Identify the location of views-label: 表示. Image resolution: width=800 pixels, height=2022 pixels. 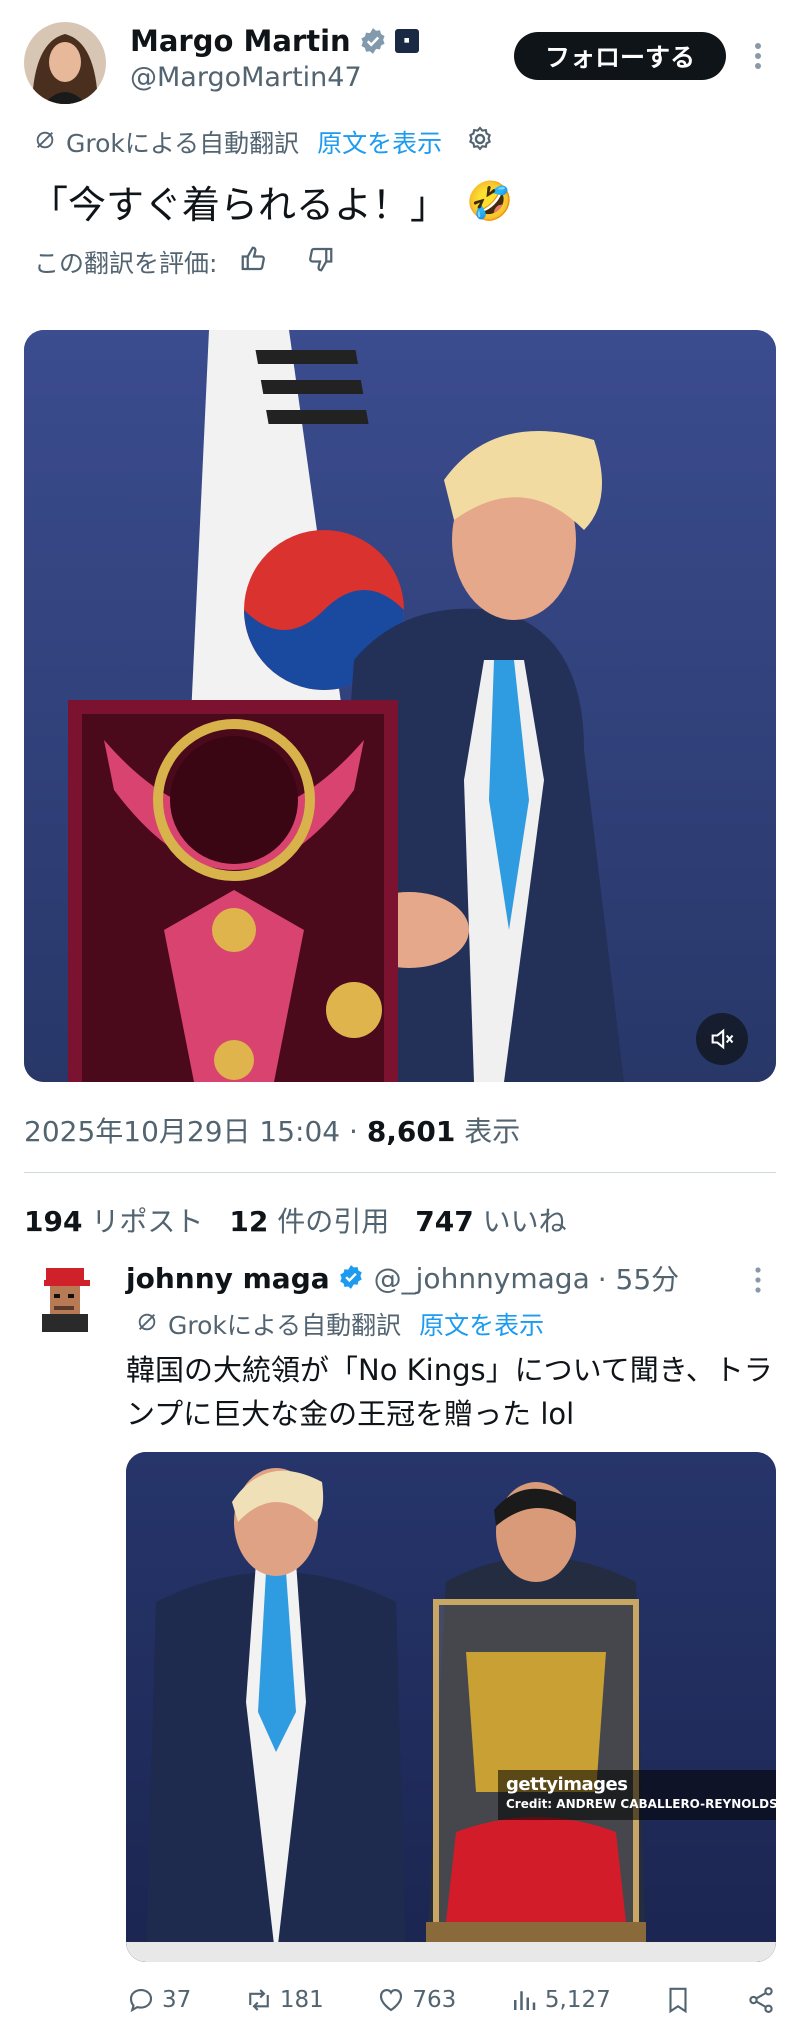
(488, 1131).